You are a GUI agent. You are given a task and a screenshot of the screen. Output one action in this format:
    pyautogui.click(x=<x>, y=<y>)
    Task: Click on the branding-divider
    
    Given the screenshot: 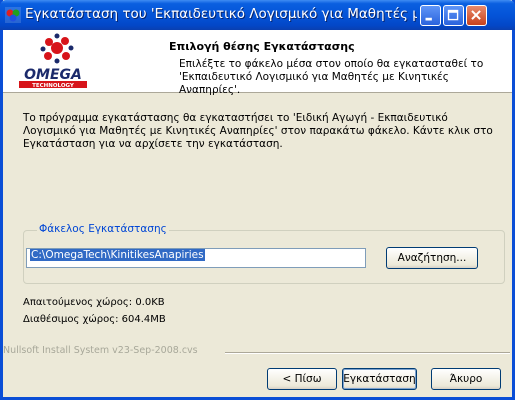 What is the action you would take?
    pyautogui.click(x=367, y=353)
    